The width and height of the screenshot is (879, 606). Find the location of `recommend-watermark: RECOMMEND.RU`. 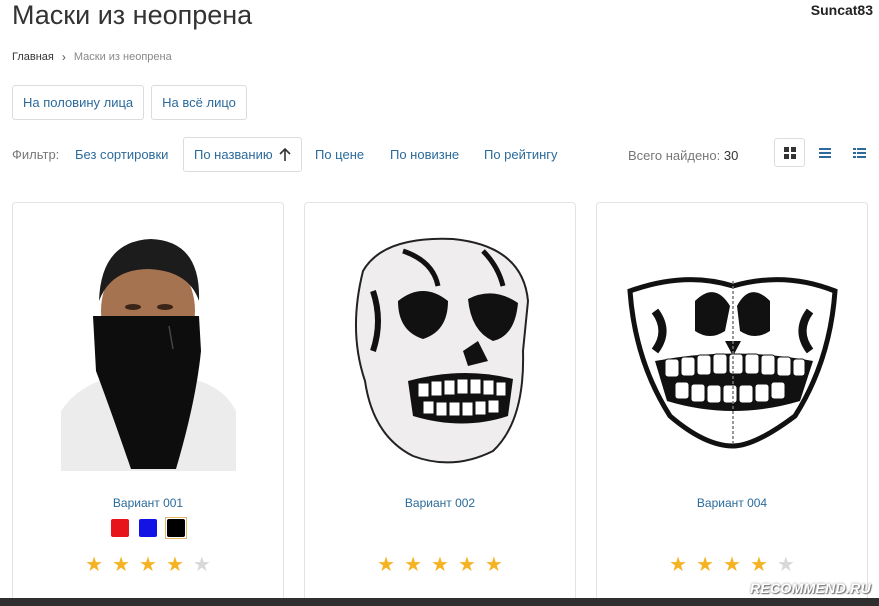

recommend-watermark: RECOMMEND.RU is located at coordinates (810, 588).